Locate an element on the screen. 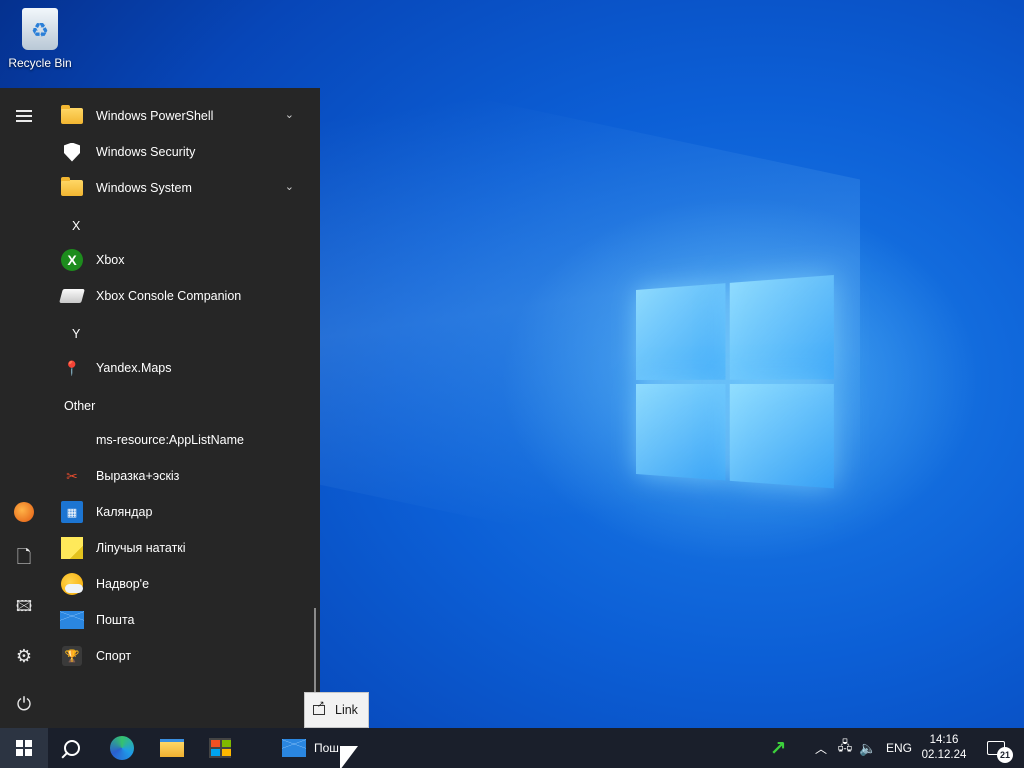  app-label: Пошта is located at coordinates (115, 620).